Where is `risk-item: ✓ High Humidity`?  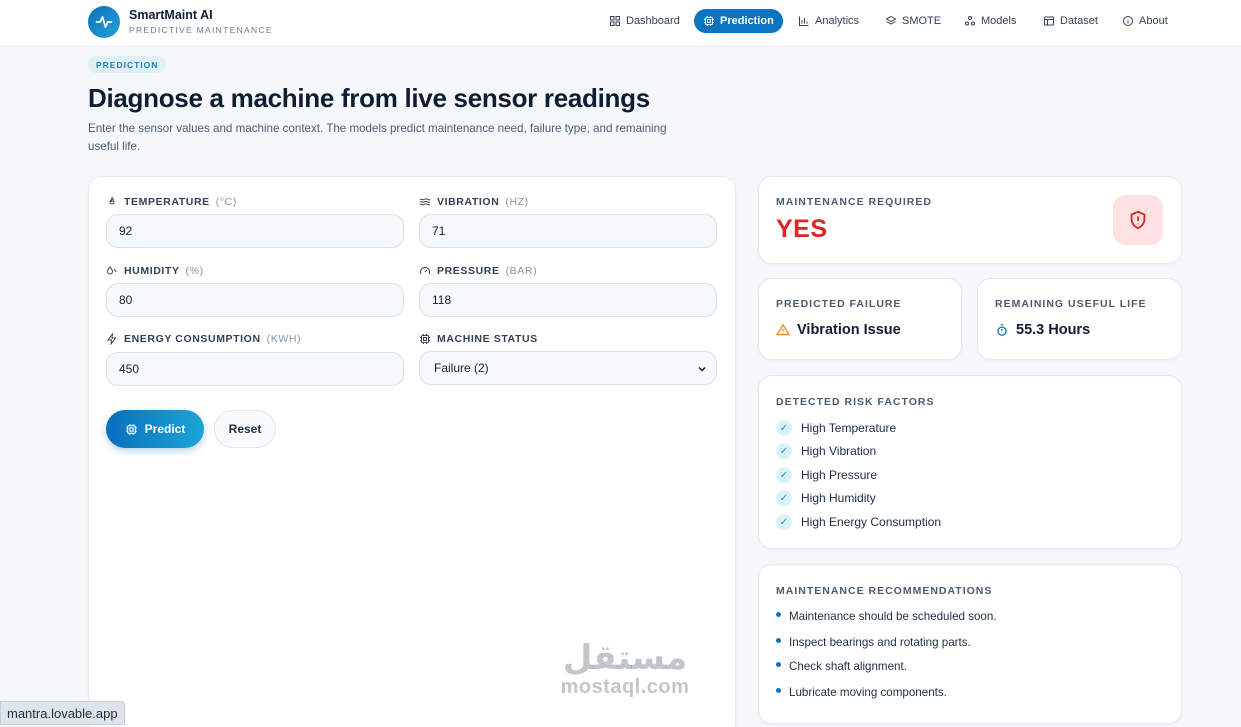
risk-item: ✓ High Humidity is located at coordinates (826, 498).